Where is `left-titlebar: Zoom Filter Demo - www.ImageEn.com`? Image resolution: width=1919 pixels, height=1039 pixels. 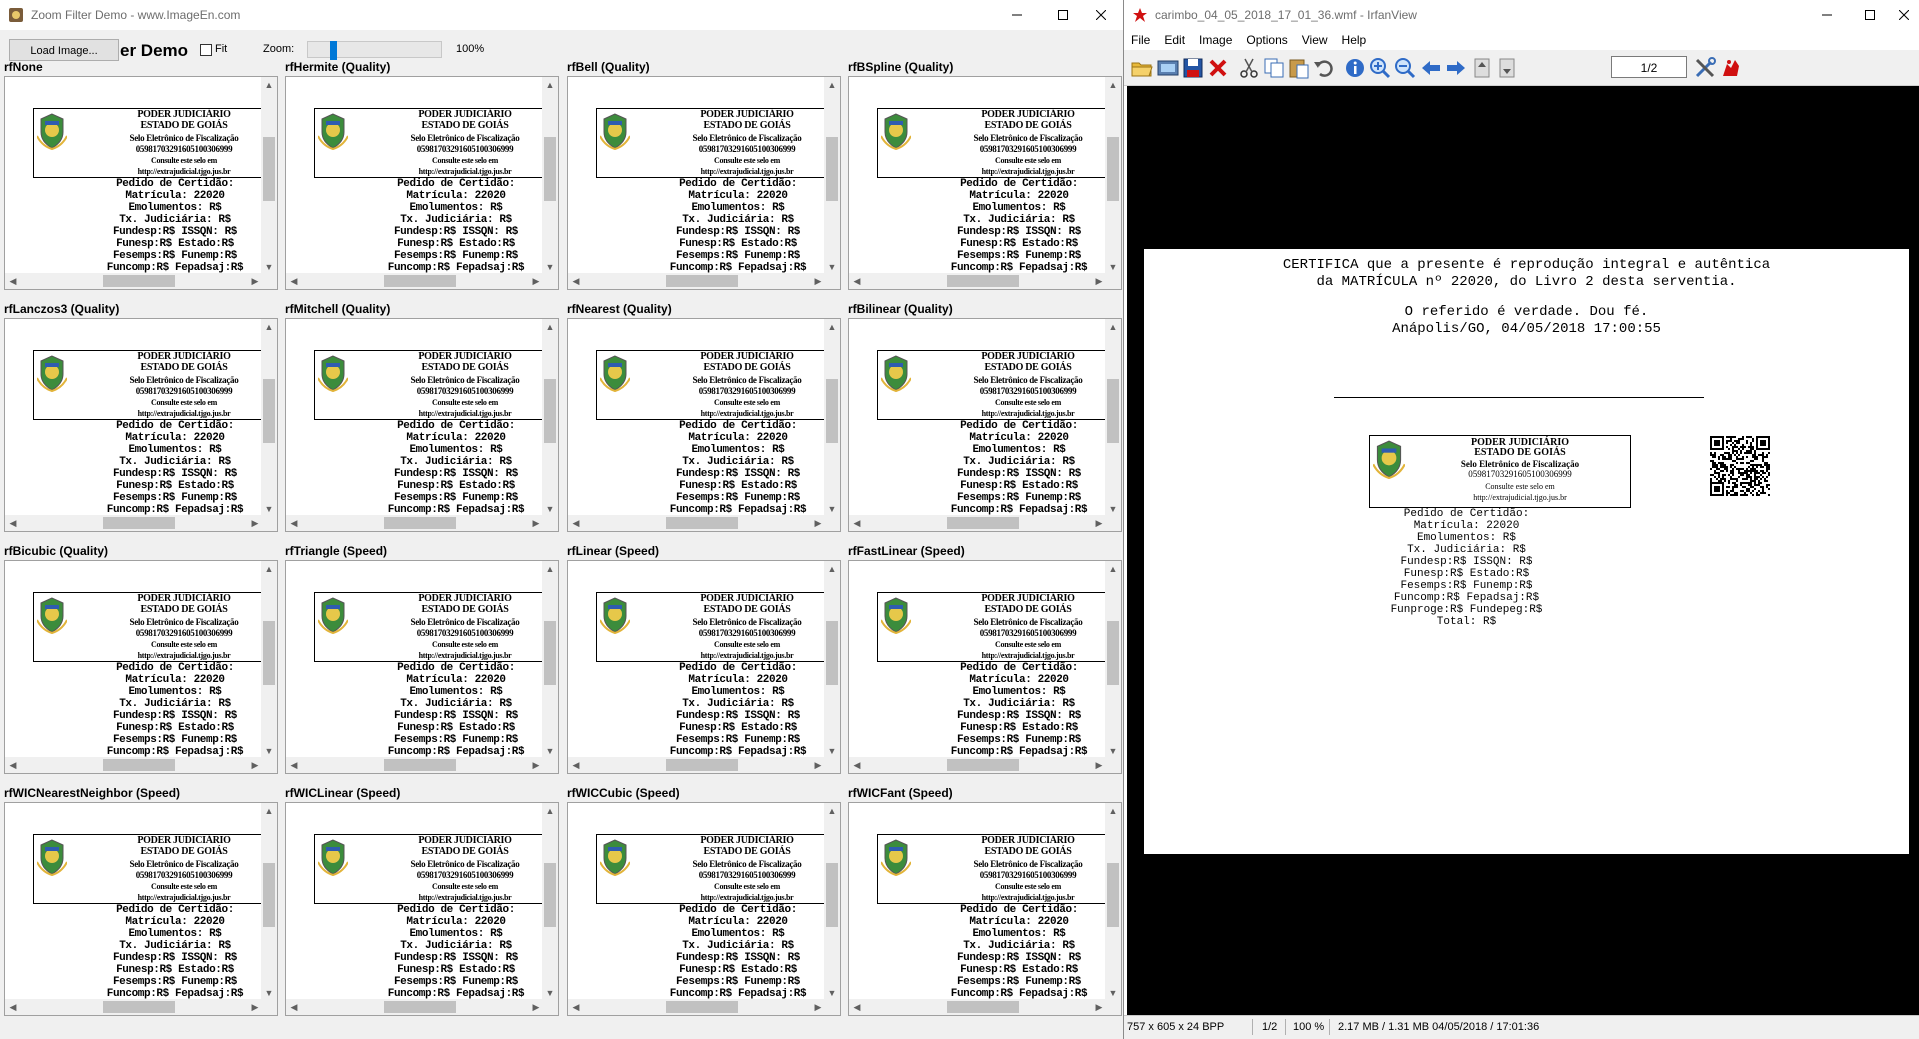
left-titlebar: Zoom Filter Demo - www.ImageEn.com is located at coordinates (561, 15).